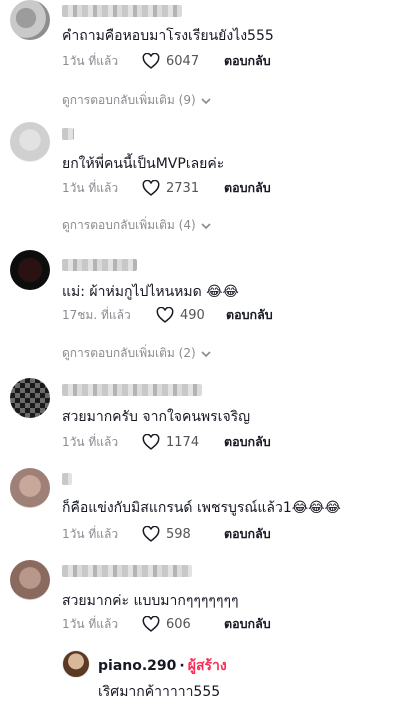 This screenshot has width=411, height=708. Describe the element at coordinates (168, 36) in the screenshot. I see `comment-text: คำถามคือหอบมาโรงเรียนยังไง555` at that location.